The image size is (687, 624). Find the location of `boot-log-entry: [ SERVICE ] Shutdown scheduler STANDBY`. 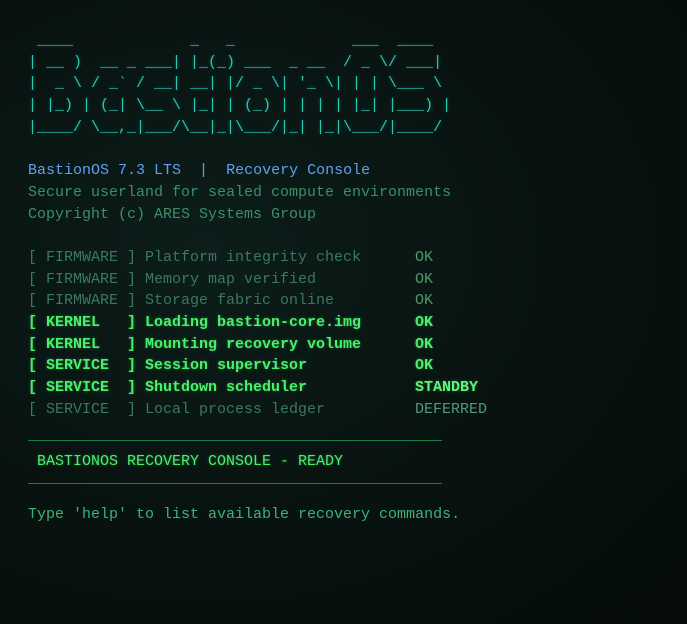

boot-log-entry: [ SERVICE ] Shutdown scheduler STANDBY is located at coordinates (348, 388).